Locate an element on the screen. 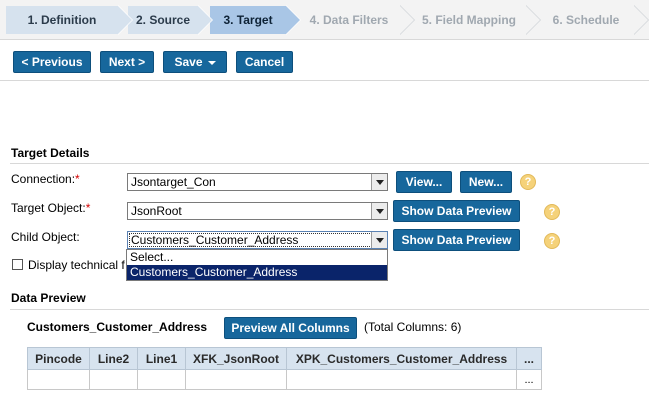 The height and width of the screenshot is (397, 649). step-label: 6. Schedule is located at coordinates (586, 20).